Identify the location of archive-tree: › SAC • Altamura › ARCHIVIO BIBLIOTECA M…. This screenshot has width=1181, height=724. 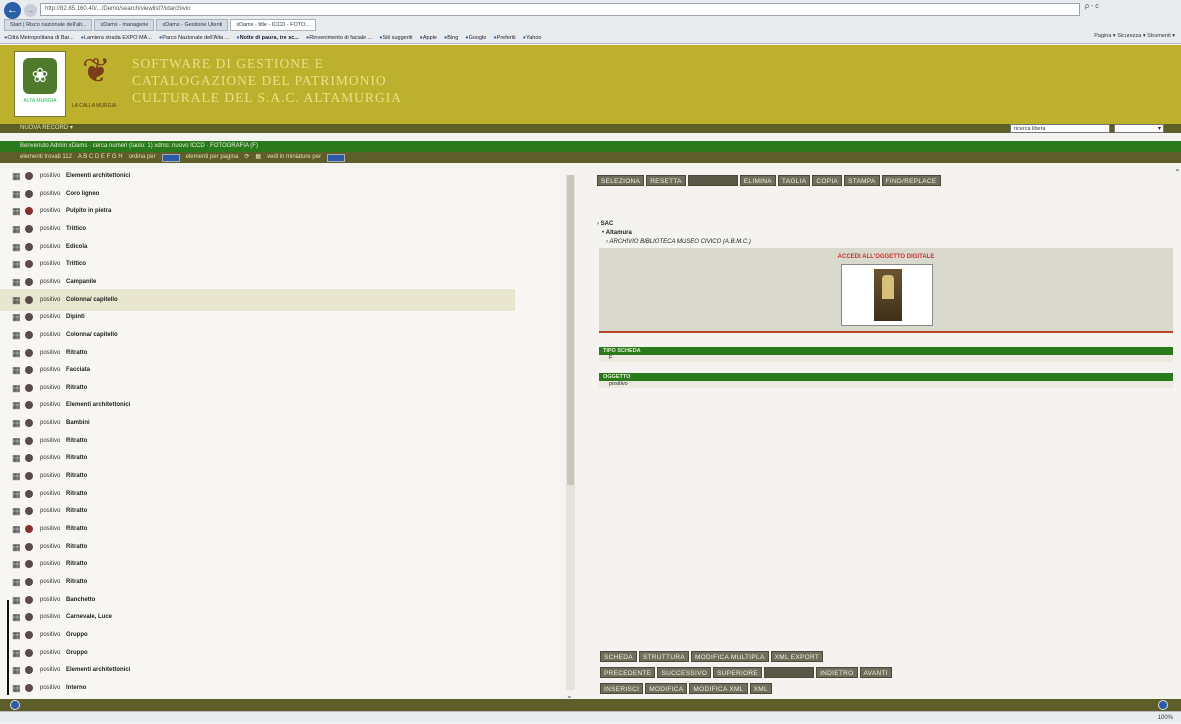
(674, 233).